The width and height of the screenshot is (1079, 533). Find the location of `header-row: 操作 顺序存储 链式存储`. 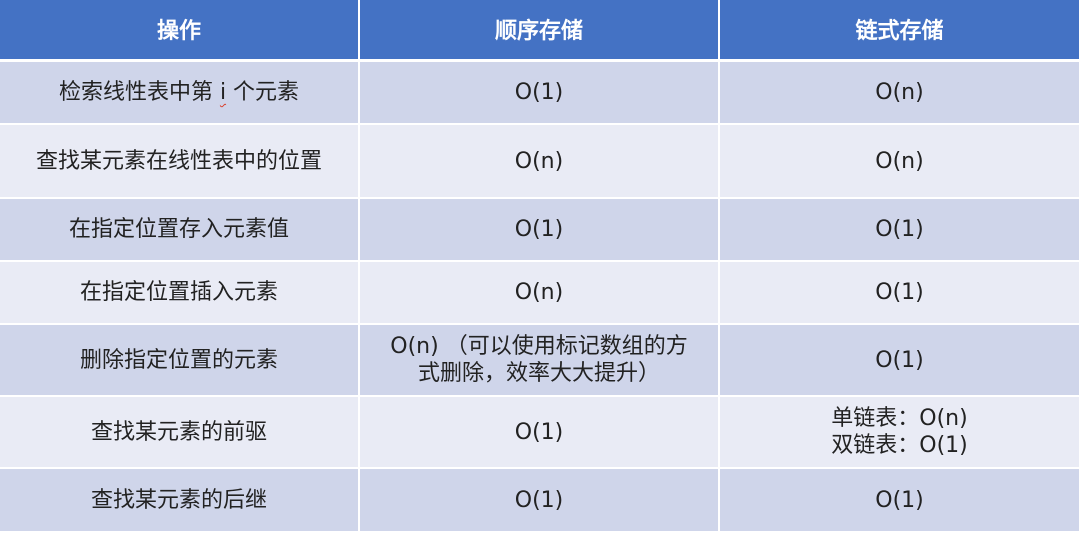

header-row: 操作 顺序存储 链式存储 is located at coordinates (539, 31).